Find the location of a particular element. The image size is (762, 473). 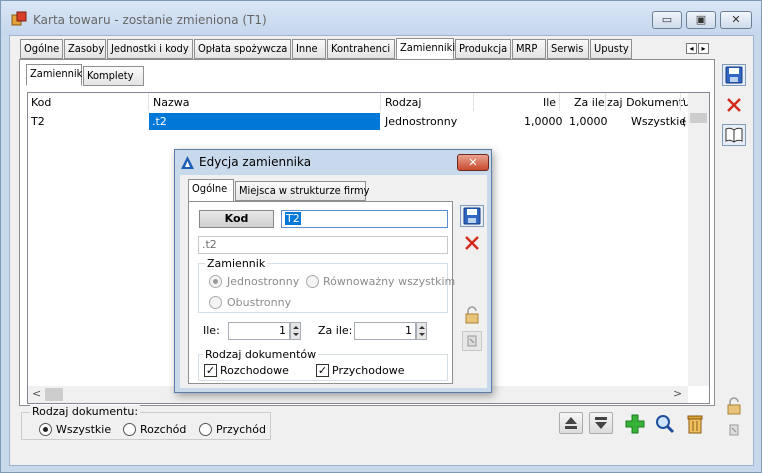

subtab-zamienniki: Zamienniki is located at coordinates (55, 75).